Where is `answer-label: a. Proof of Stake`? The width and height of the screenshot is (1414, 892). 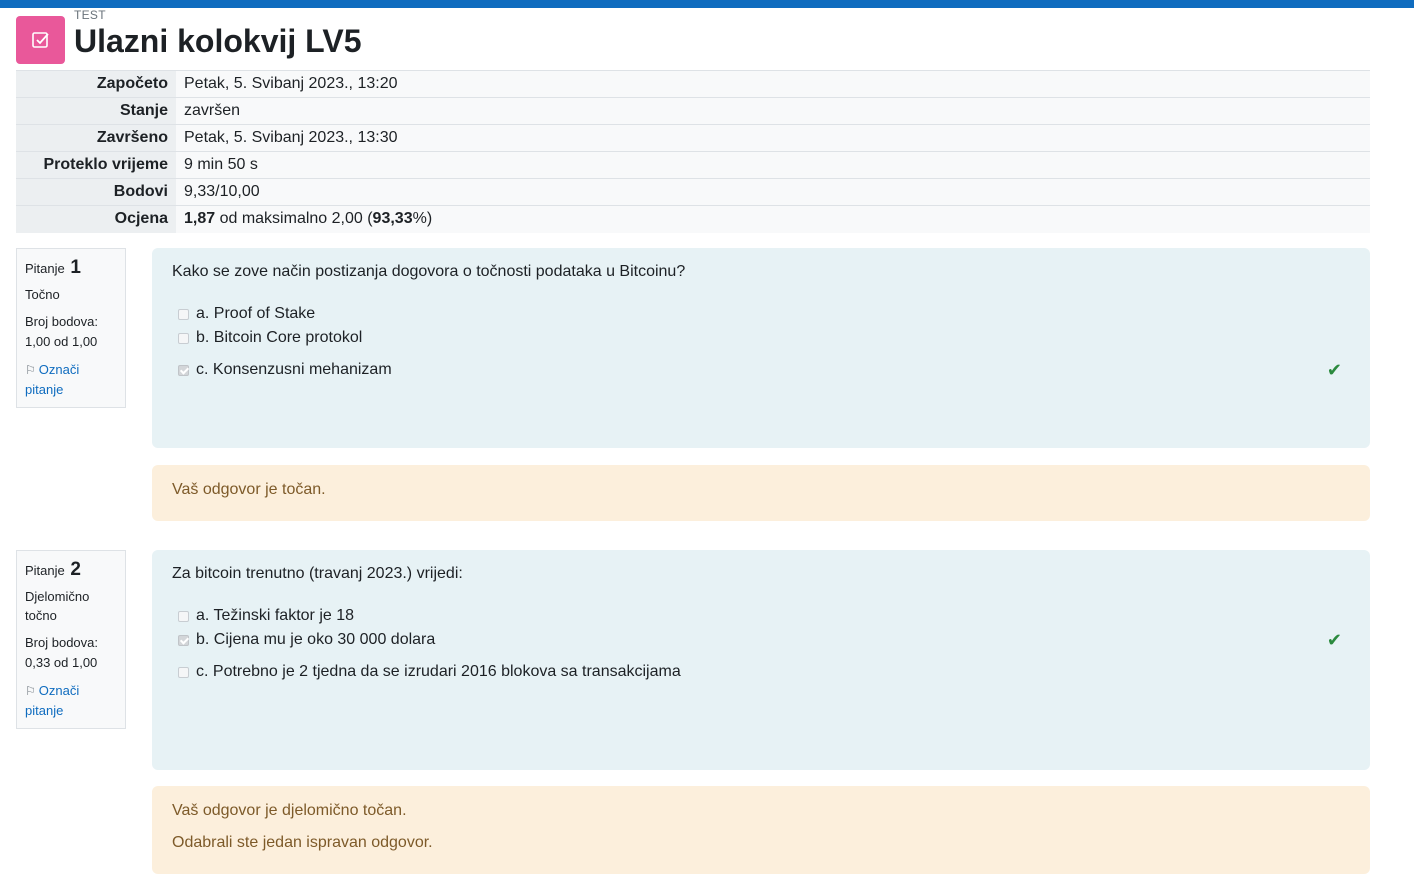
answer-label: a. Proof of Stake is located at coordinates (256, 313).